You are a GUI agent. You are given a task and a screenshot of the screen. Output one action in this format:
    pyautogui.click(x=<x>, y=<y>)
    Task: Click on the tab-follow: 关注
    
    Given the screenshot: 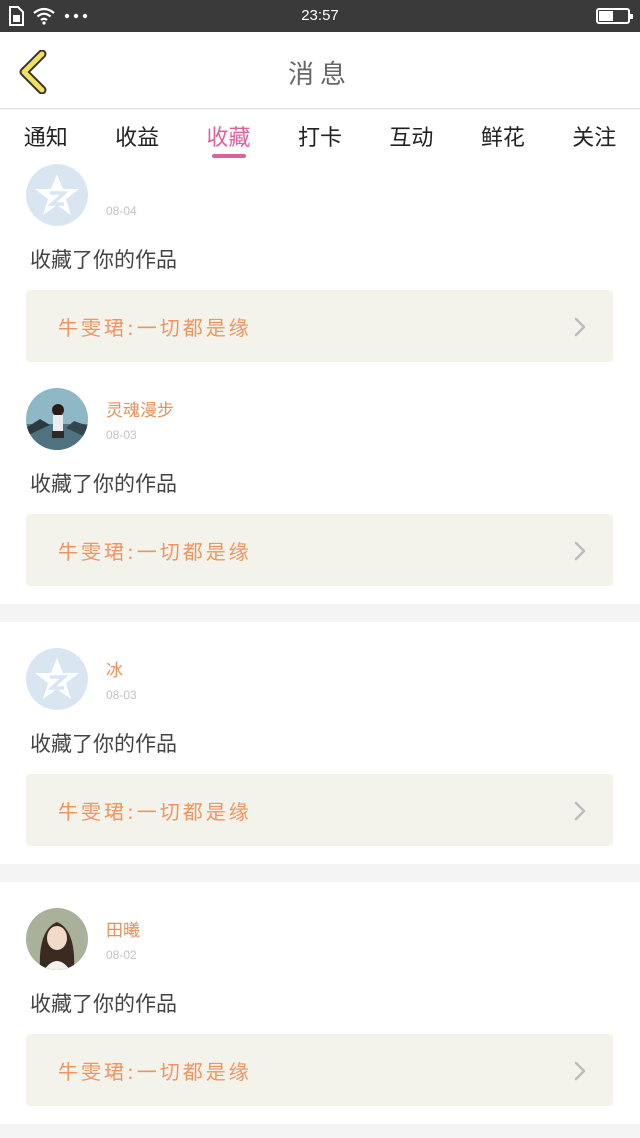 What is the action you would take?
    pyautogui.click(x=594, y=134)
    